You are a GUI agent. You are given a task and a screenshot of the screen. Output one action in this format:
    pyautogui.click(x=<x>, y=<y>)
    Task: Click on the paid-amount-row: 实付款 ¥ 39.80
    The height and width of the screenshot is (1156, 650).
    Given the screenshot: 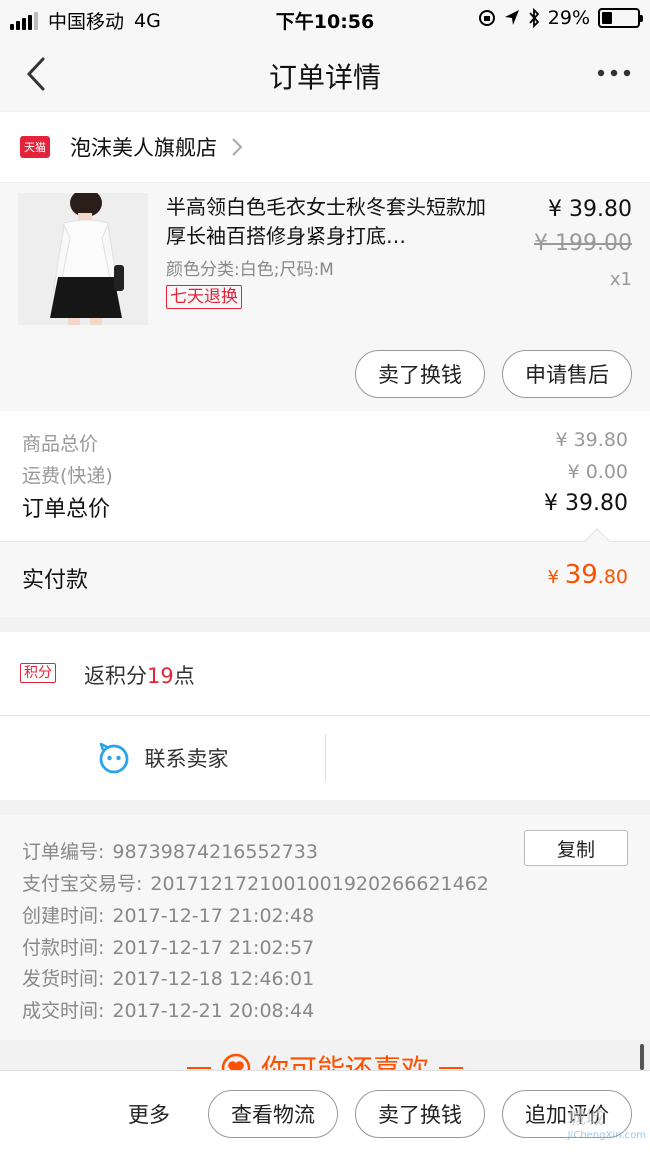 What is the action you would take?
    pyautogui.click(x=325, y=572)
    